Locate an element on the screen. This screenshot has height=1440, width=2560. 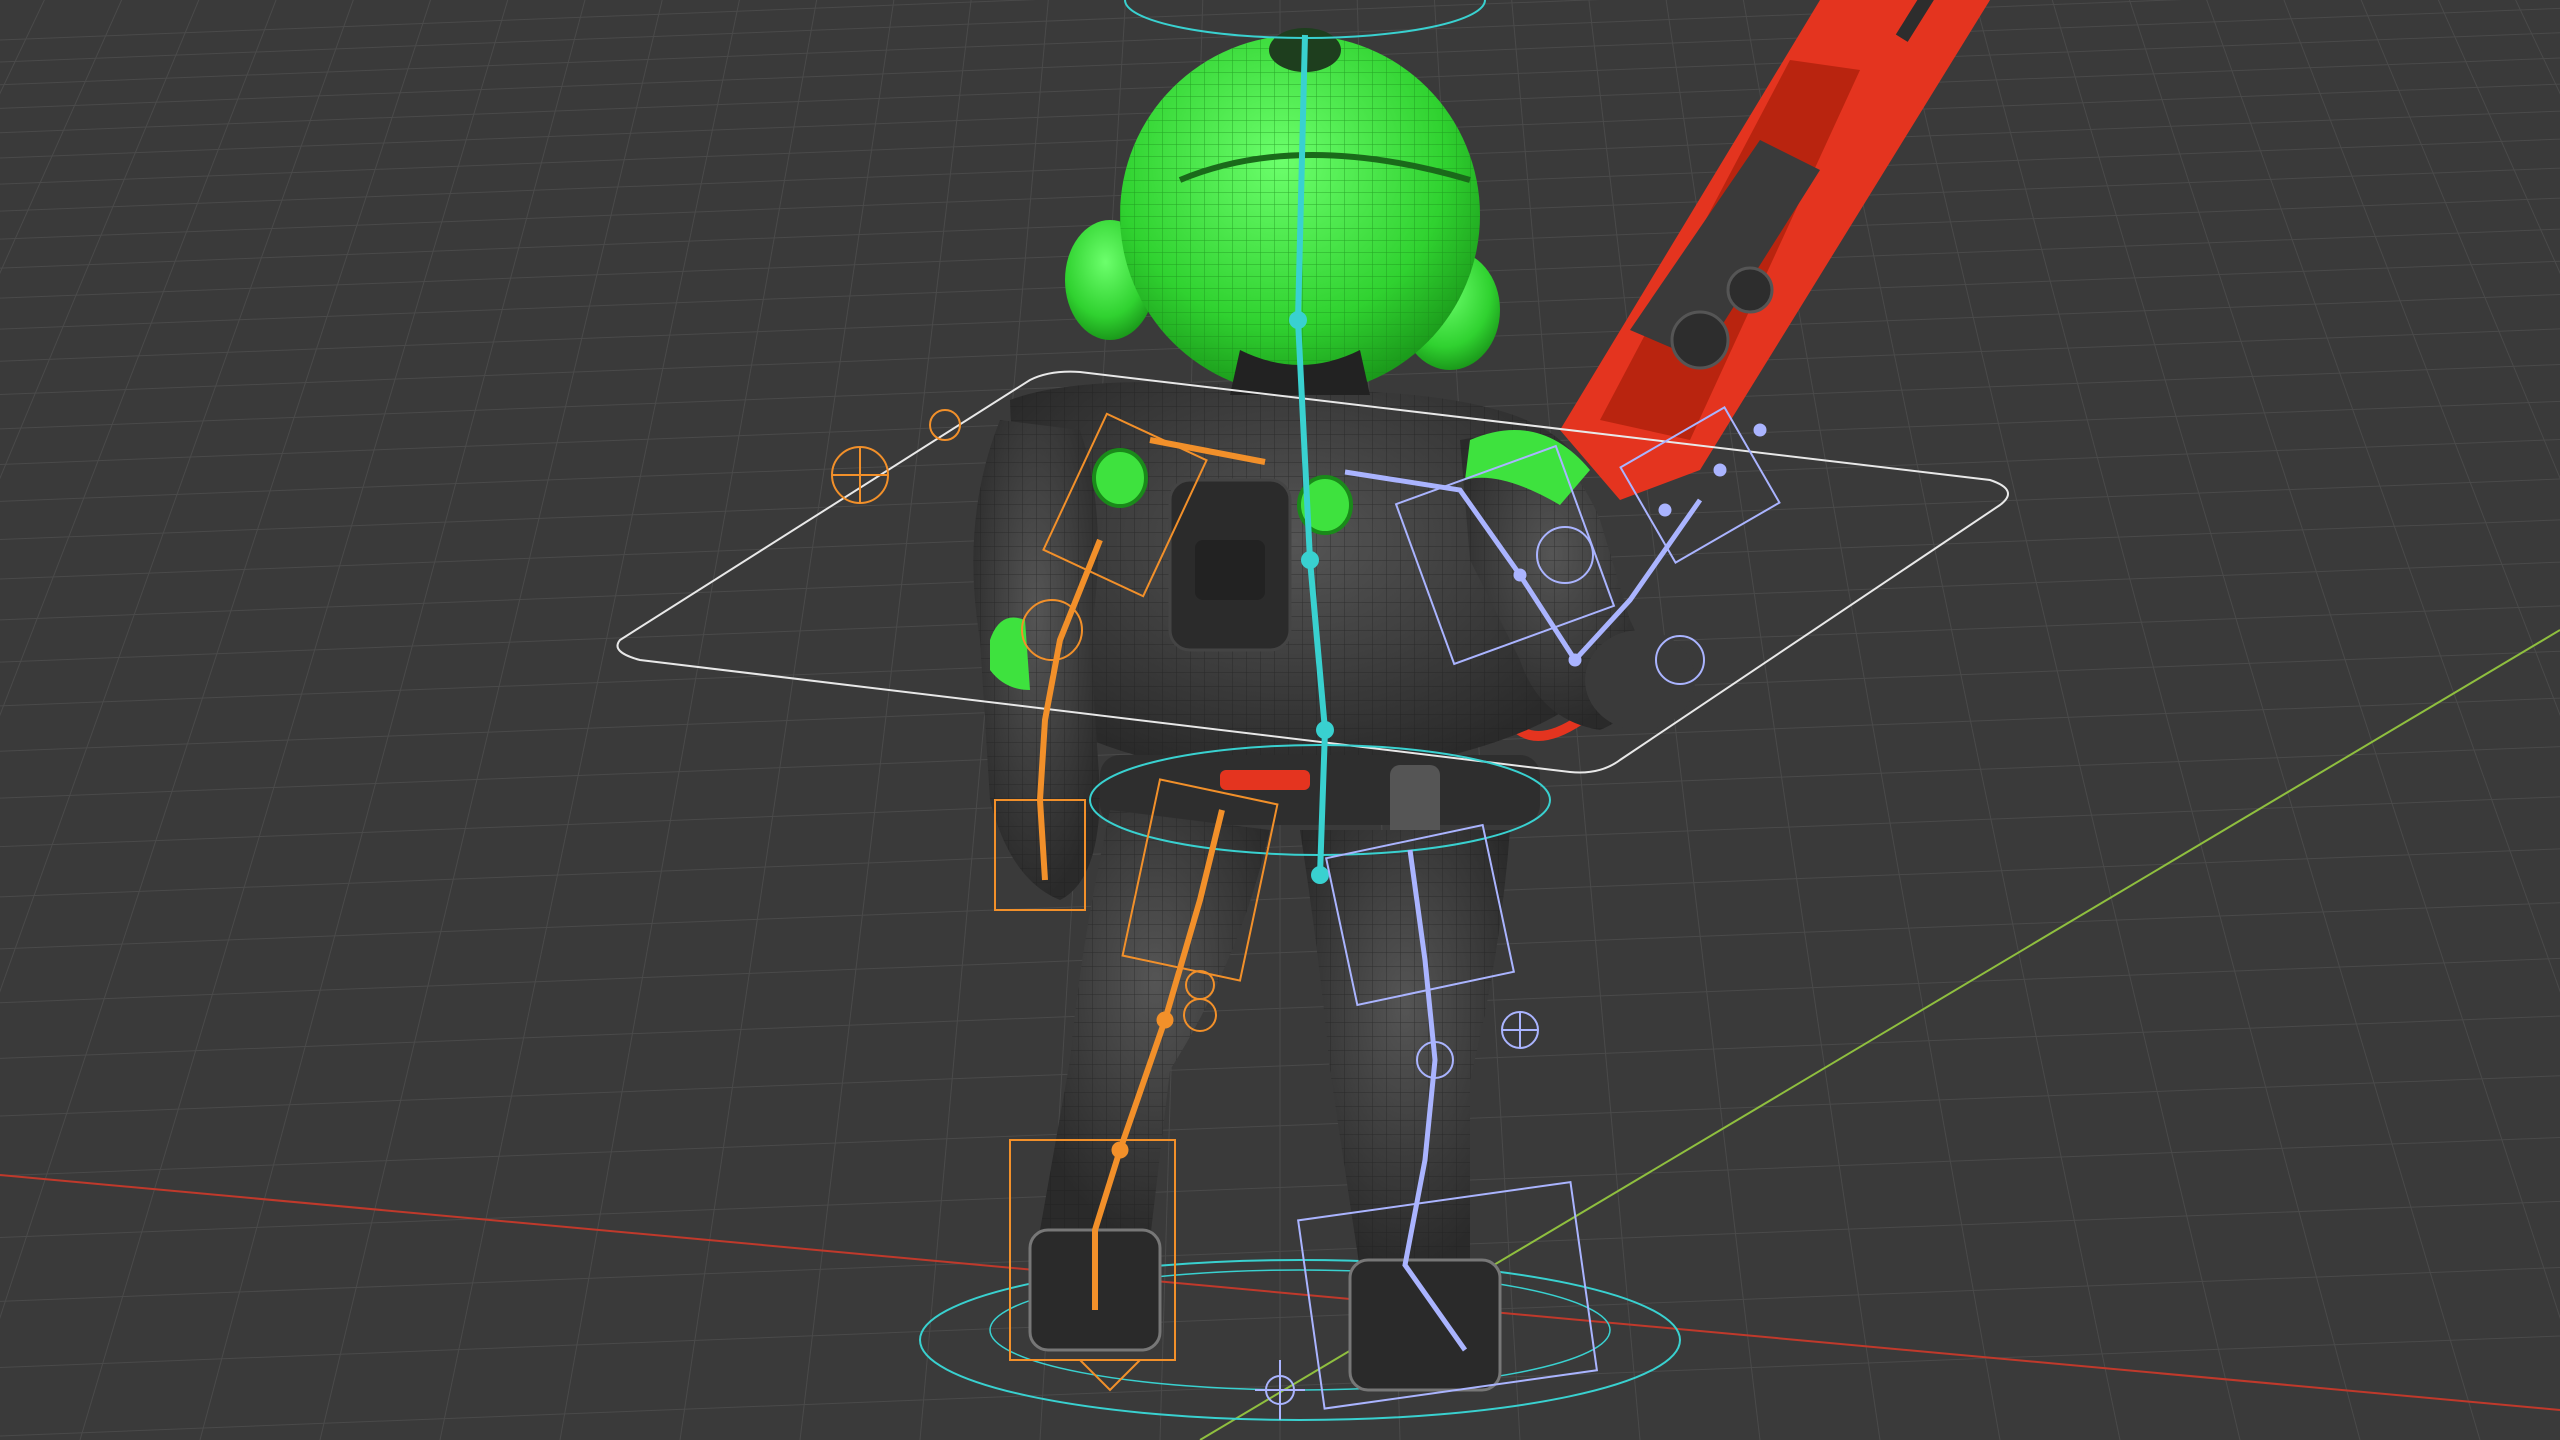
foot-pivot-markers is located at coordinates (1280, 1390).